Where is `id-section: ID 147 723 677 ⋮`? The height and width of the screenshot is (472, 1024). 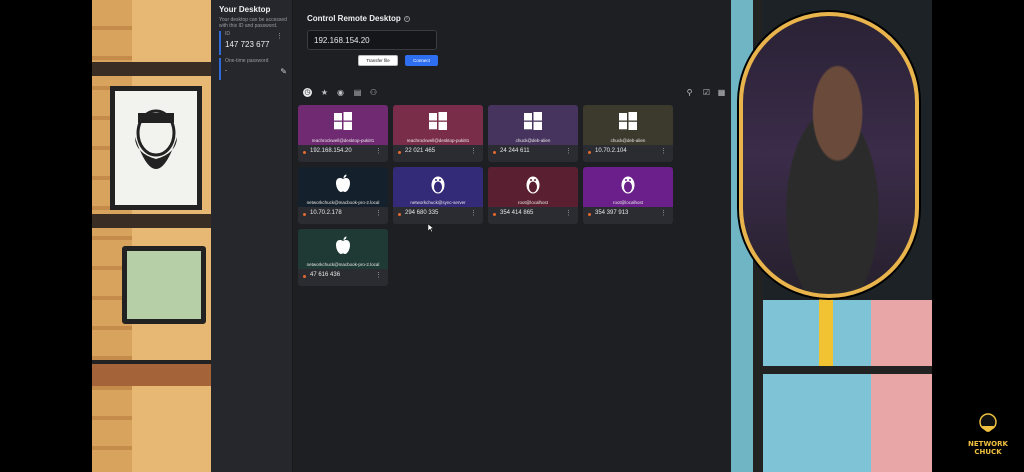
id-section: ID 147 723 677 ⋮ is located at coordinates (253, 43).